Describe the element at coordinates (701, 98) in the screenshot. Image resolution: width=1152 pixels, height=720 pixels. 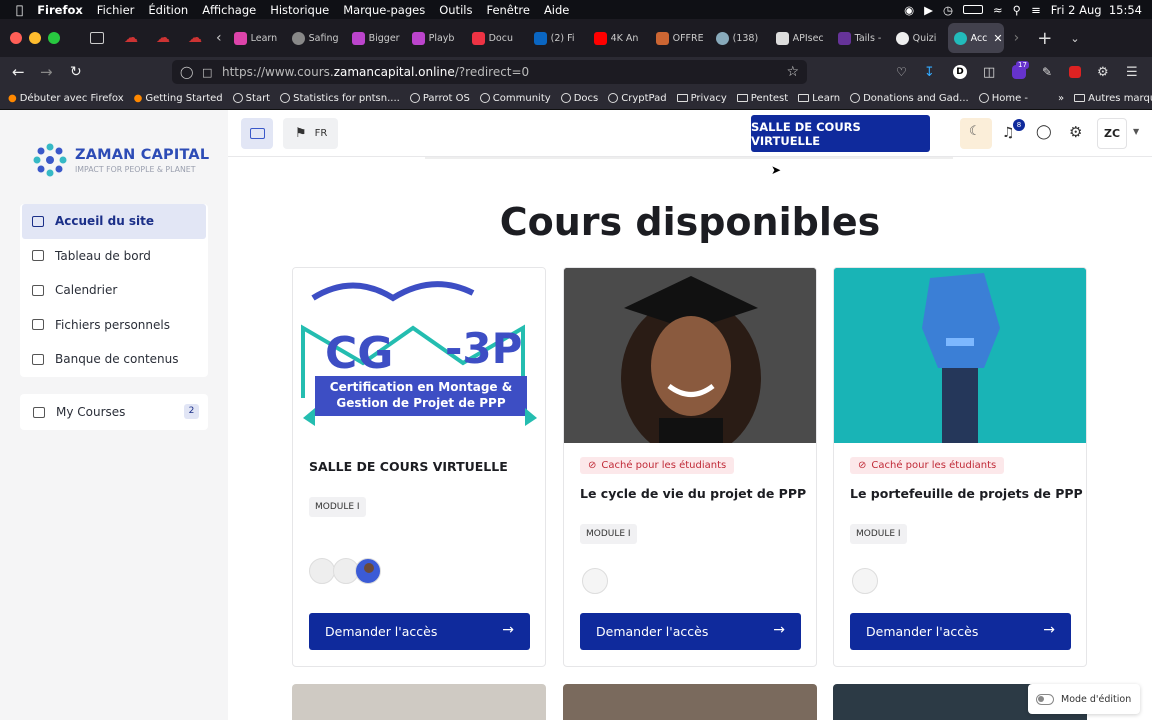
I see `bookmark-folder-privacy: Privacy` at that location.